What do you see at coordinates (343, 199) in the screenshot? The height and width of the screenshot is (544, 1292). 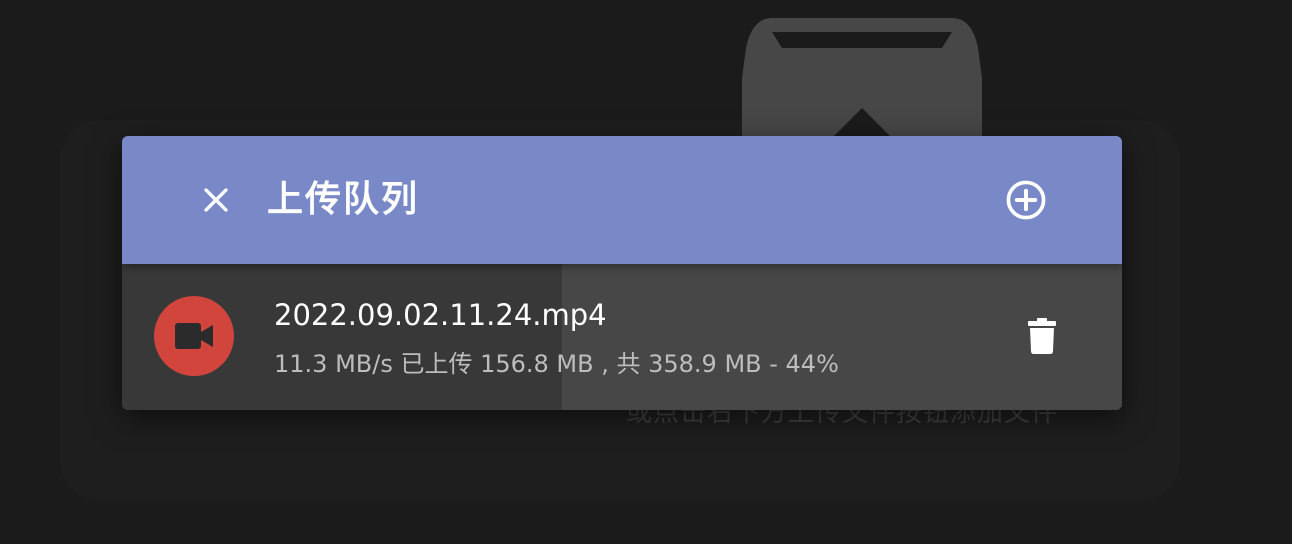 I see `panel-title: 上传队列` at bounding box center [343, 199].